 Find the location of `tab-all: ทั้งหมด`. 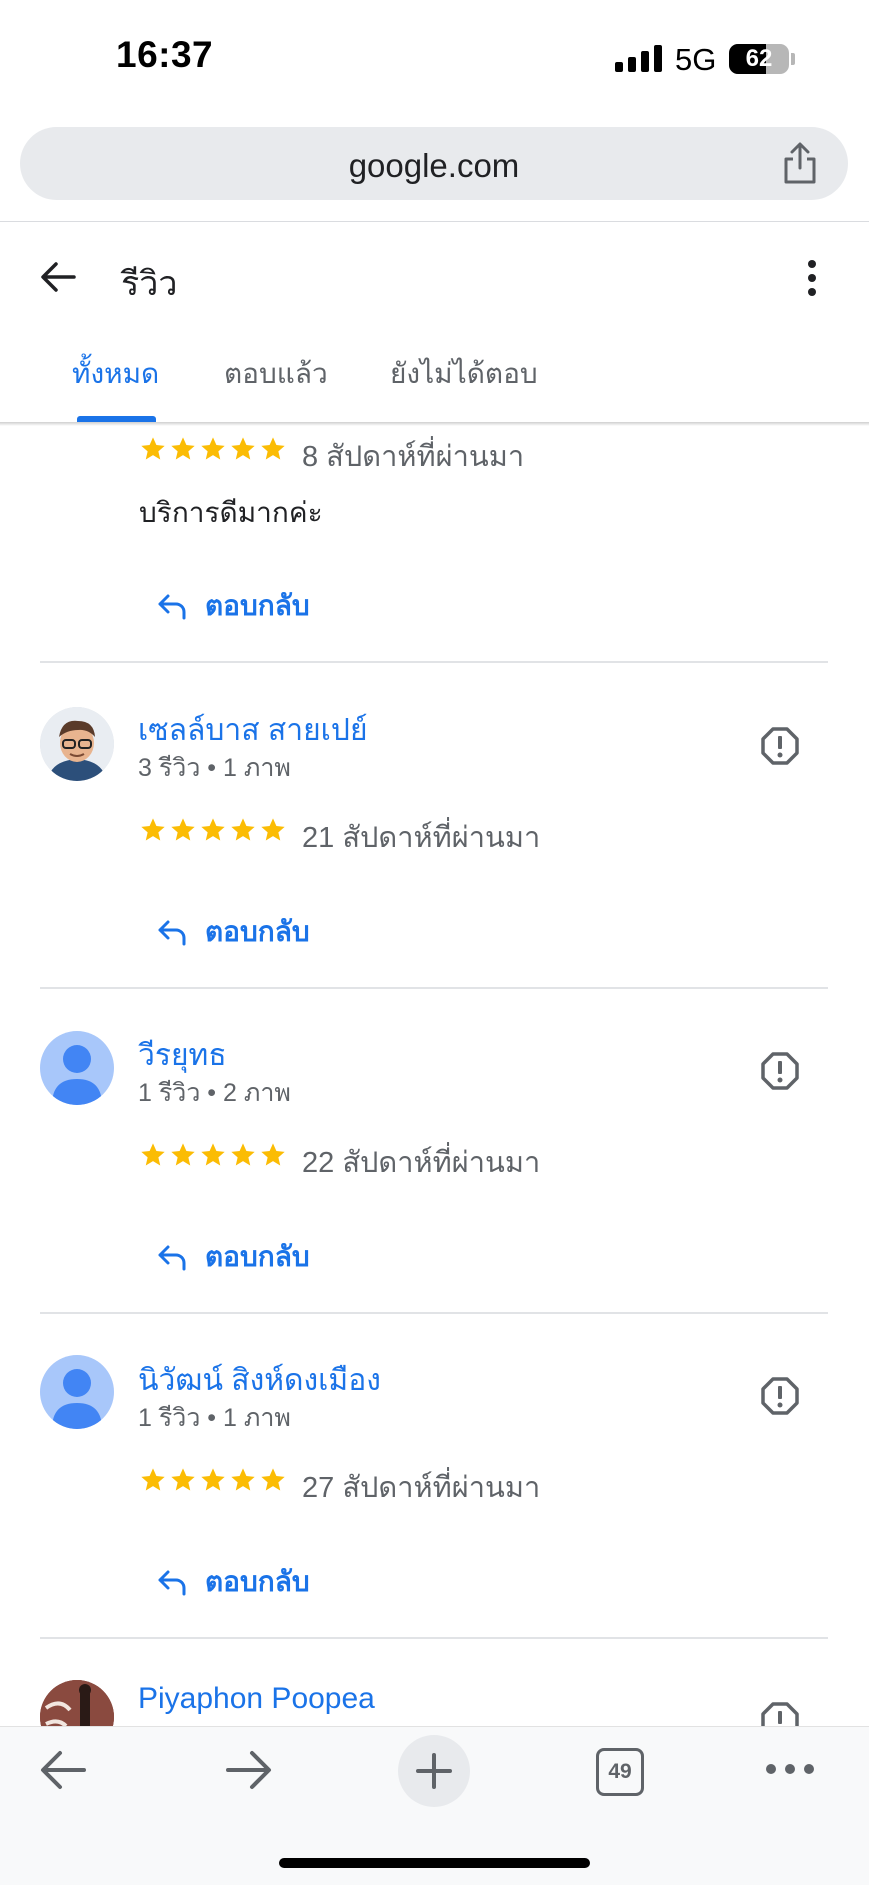

tab-all: ทั้งหมด is located at coordinates (115, 374).